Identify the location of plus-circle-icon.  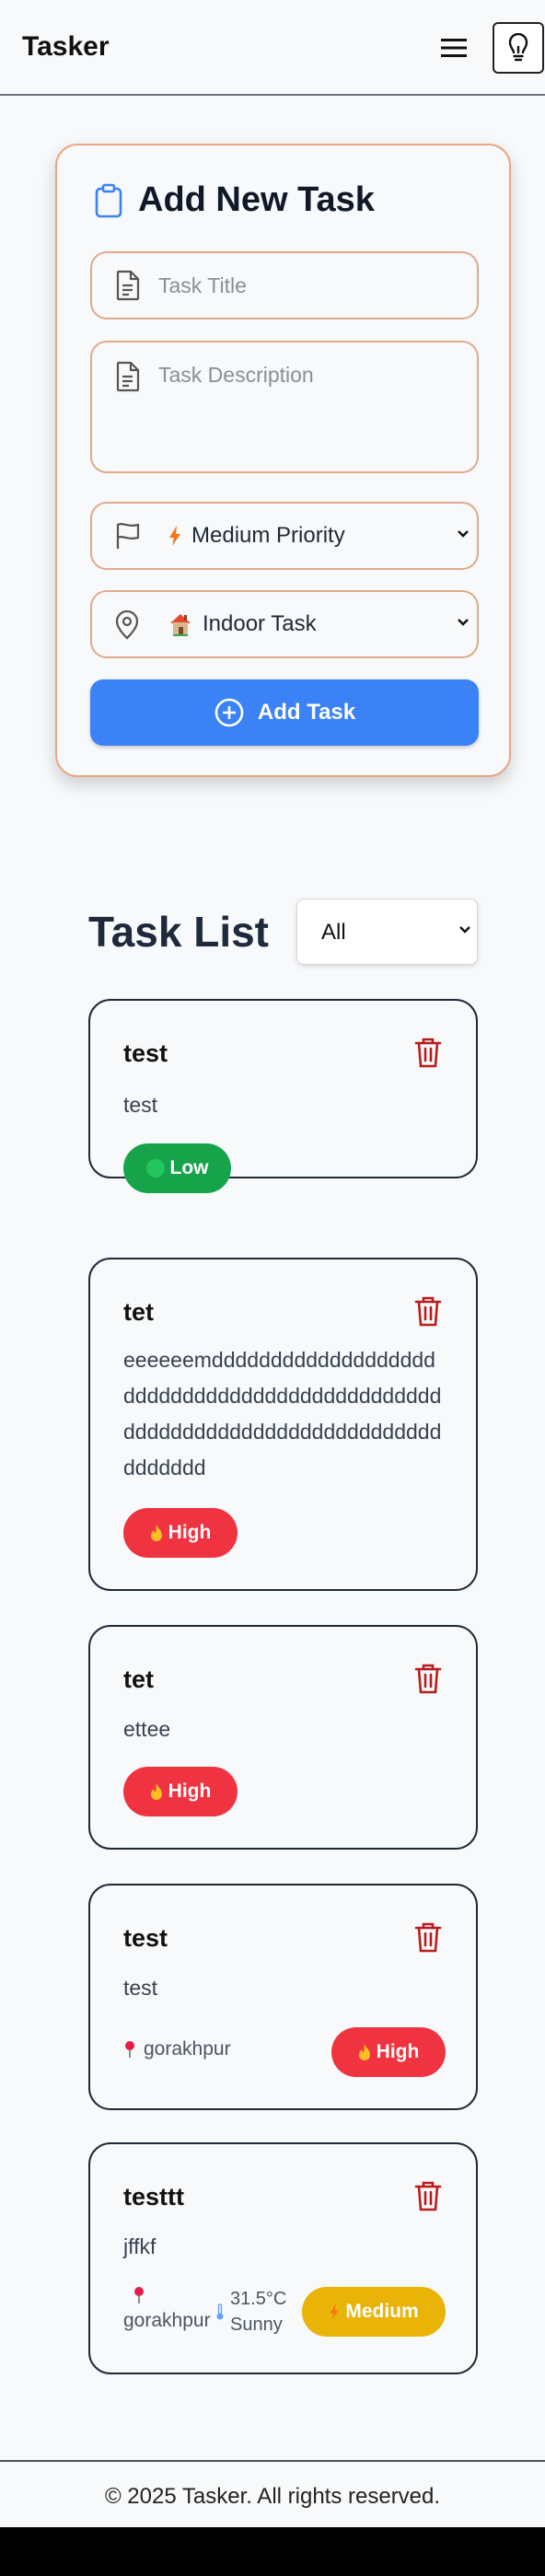
(230, 712).